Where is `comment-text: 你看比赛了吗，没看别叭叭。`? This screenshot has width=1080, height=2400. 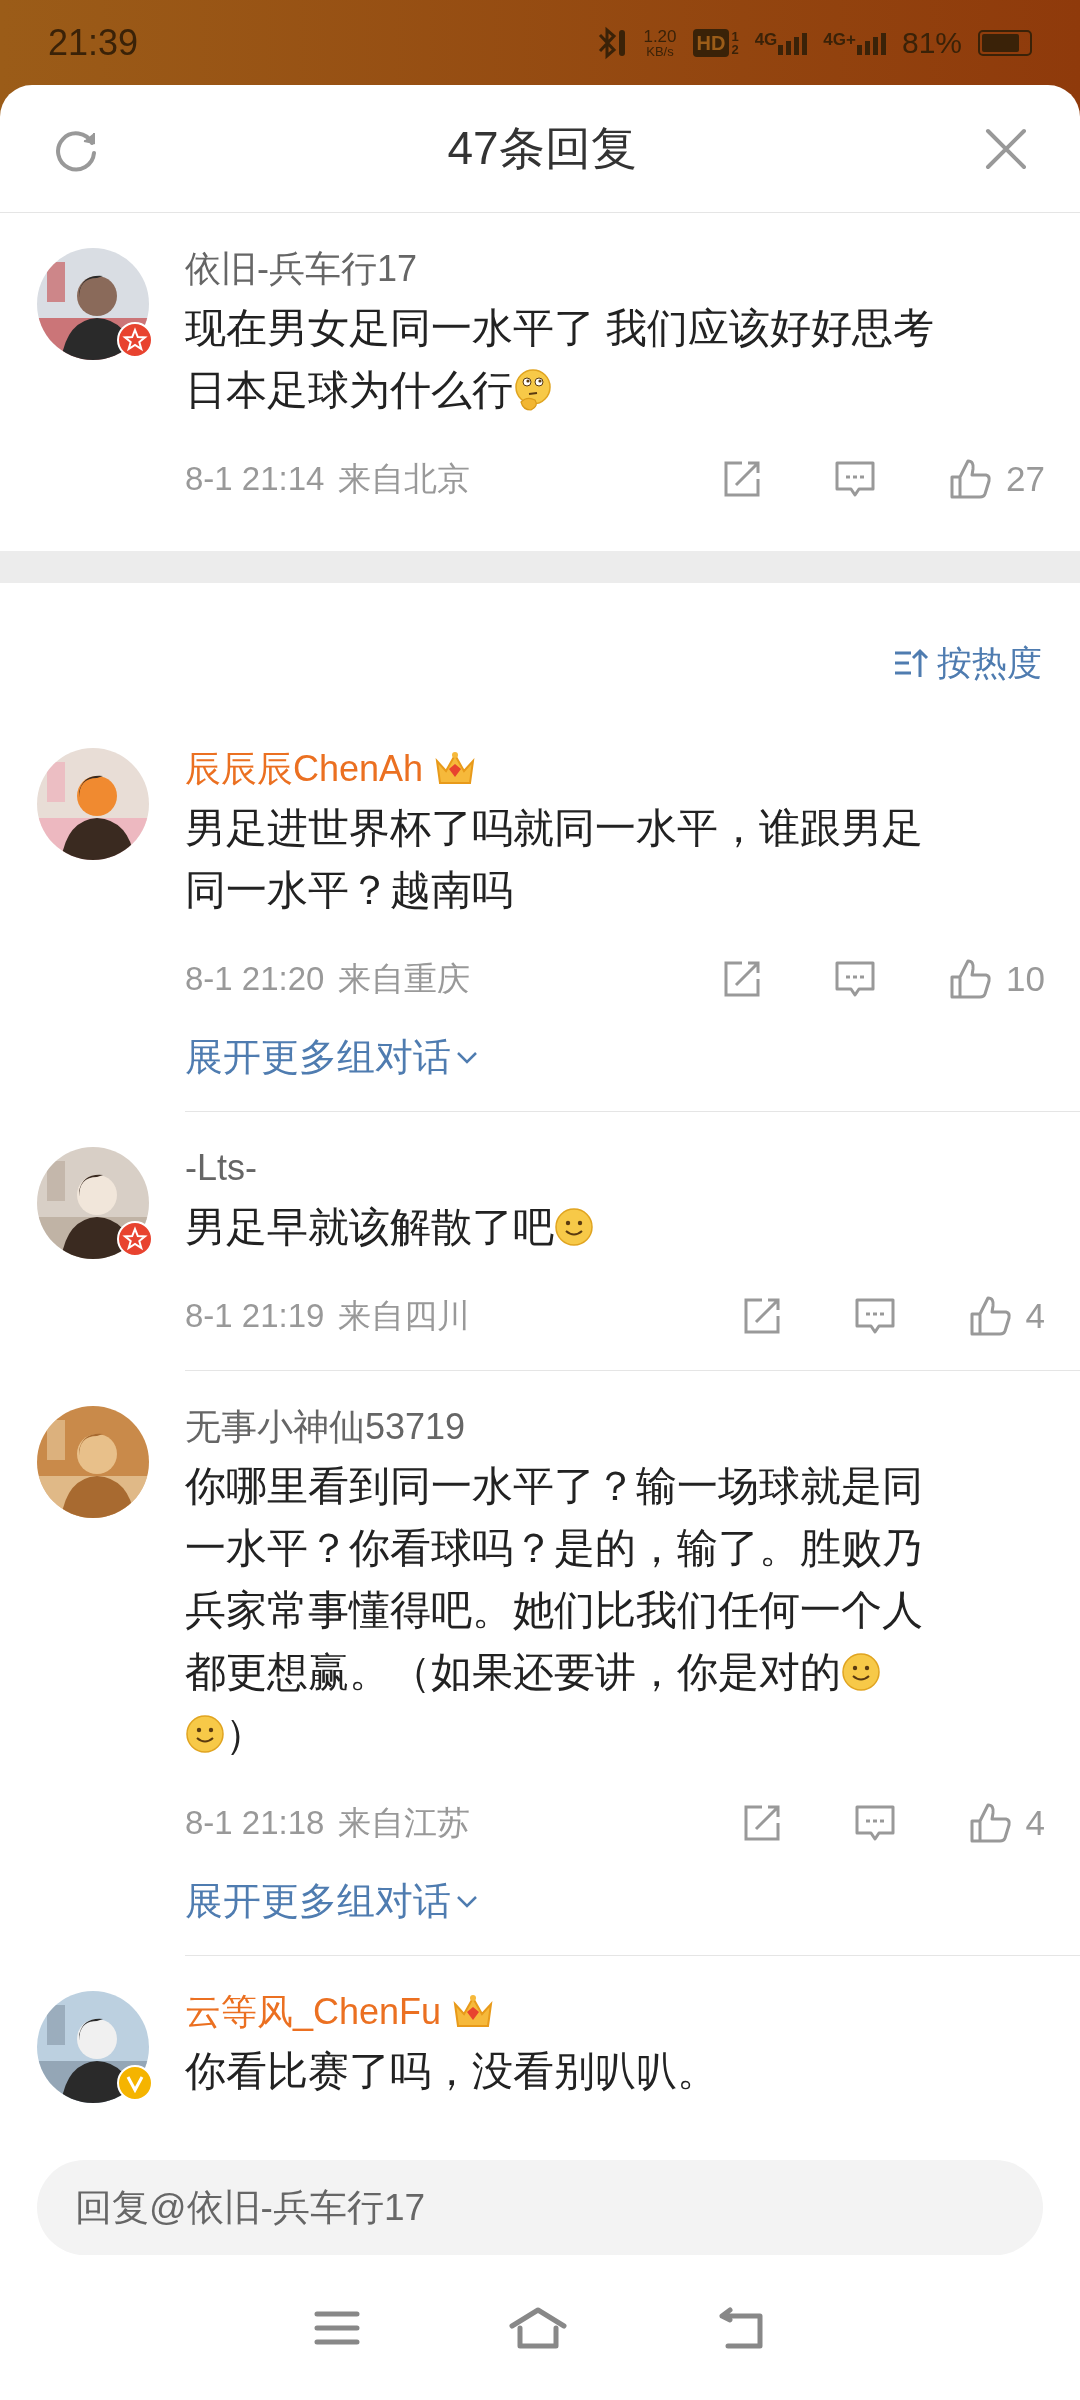
comment-text: 你看比赛了吗，没看别叭叭。 is located at coordinates (451, 2071).